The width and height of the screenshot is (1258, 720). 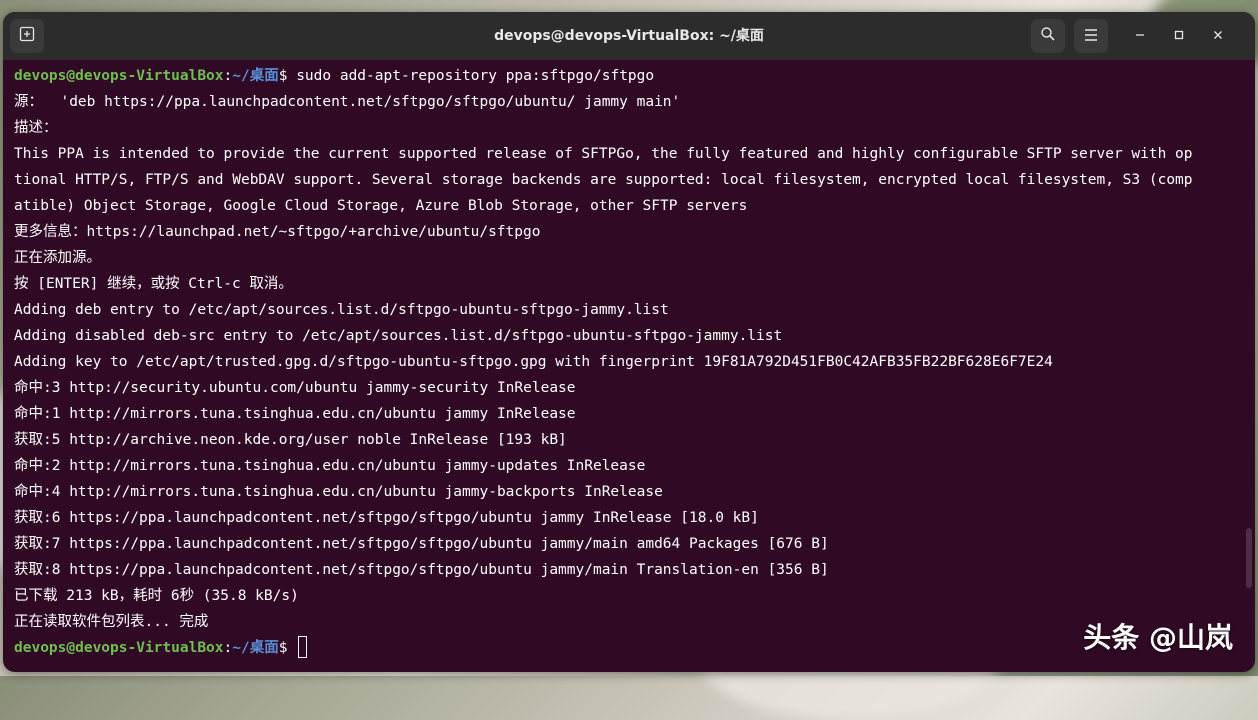 What do you see at coordinates (57, 258) in the screenshot?
I see `output-line: 正在添加源。` at bounding box center [57, 258].